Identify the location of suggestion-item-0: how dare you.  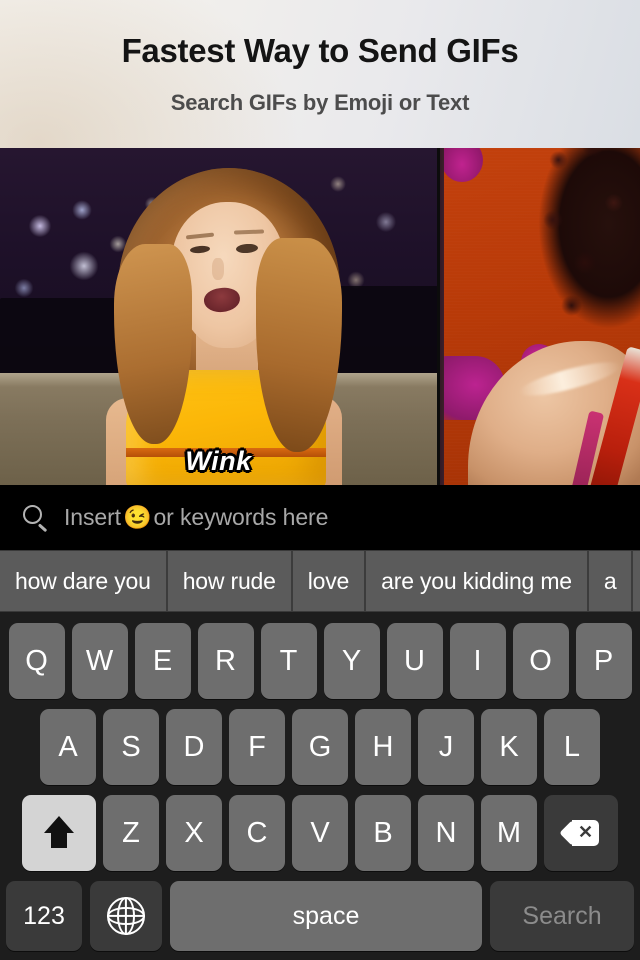
(84, 581).